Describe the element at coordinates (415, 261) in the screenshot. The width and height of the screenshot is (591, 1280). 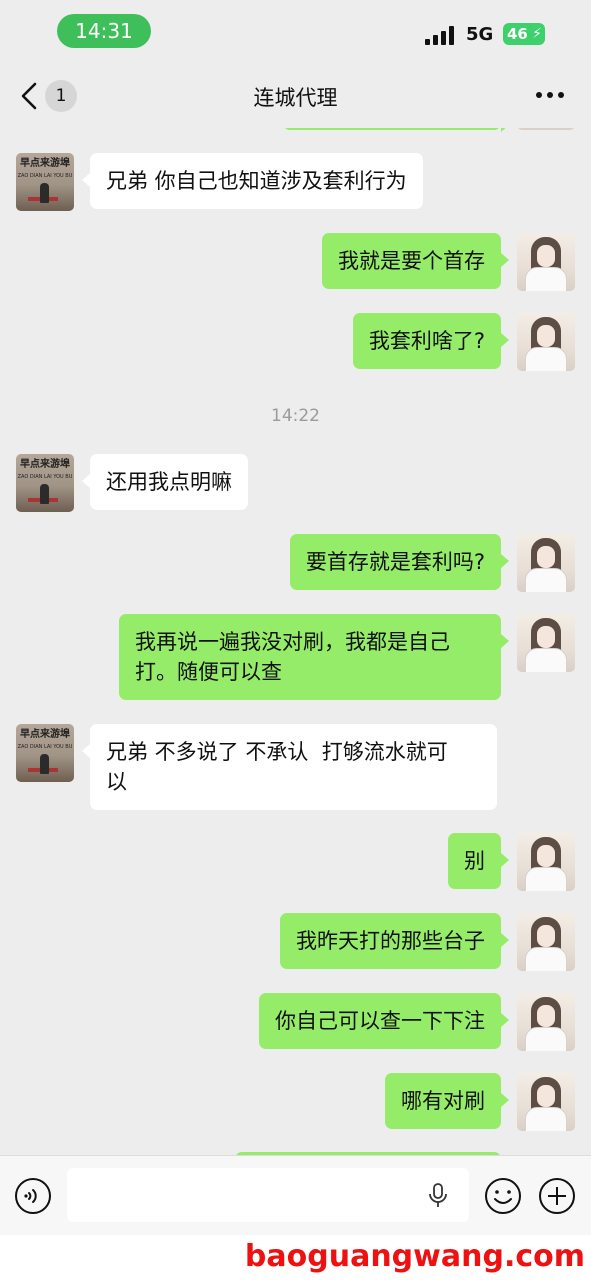
I see `message-bubble: 我就是要个首存` at that location.